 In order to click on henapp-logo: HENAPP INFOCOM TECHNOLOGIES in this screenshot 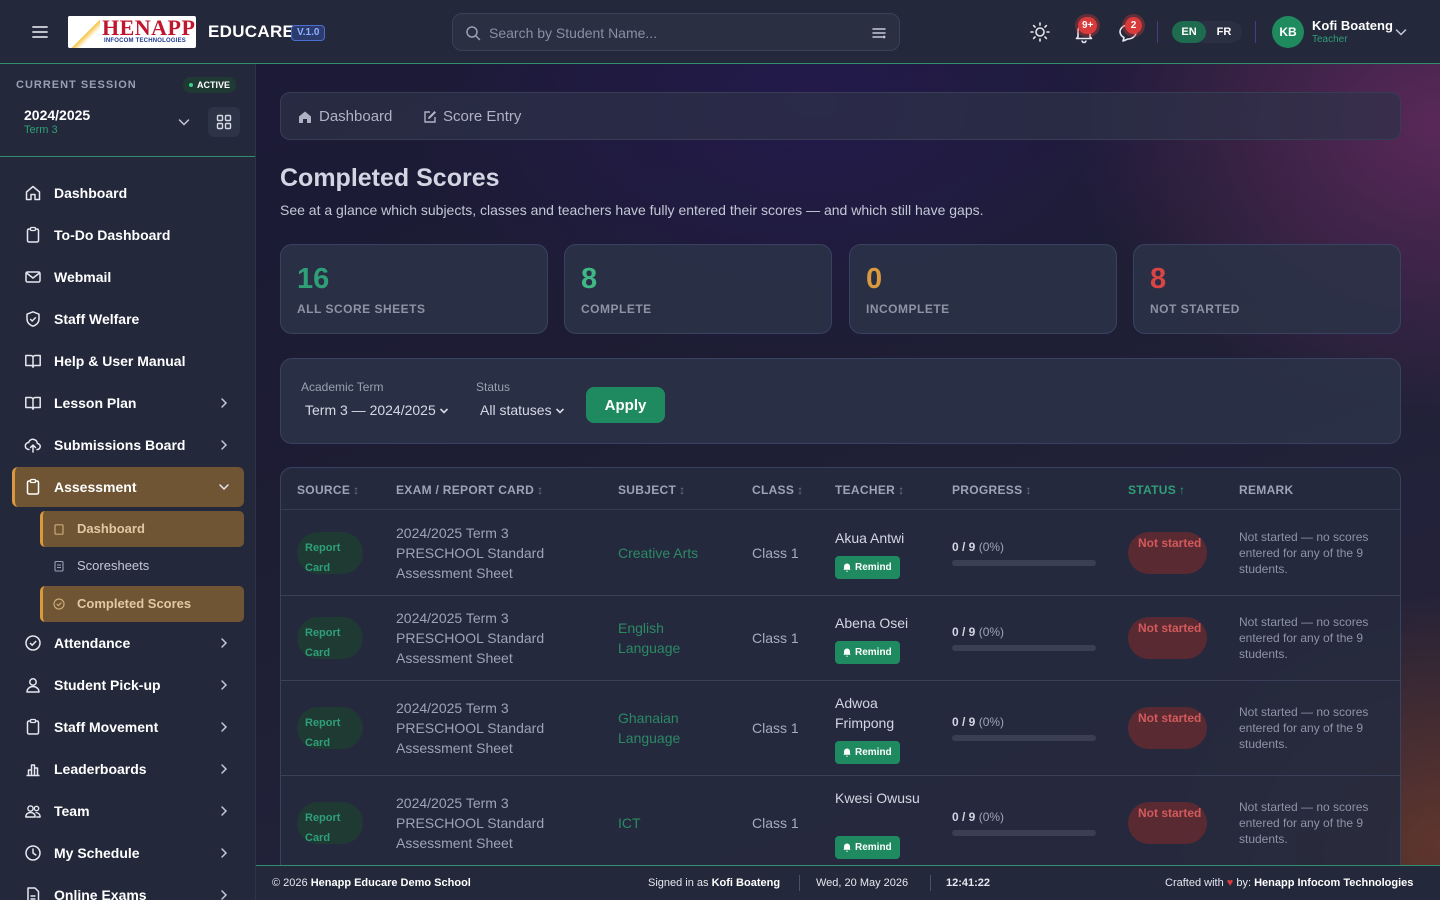, I will do `click(132, 32)`.